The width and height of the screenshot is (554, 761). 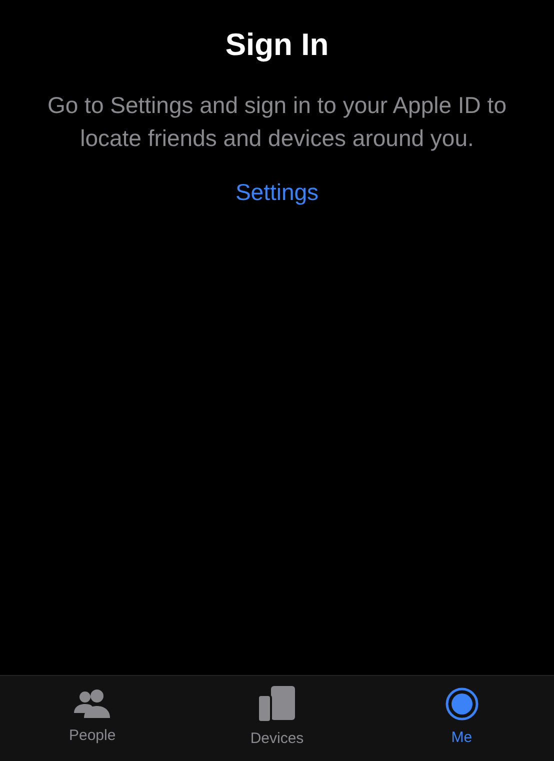 What do you see at coordinates (461, 704) in the screenshot?
I see `location-icon` at bounding box center [461, 704].